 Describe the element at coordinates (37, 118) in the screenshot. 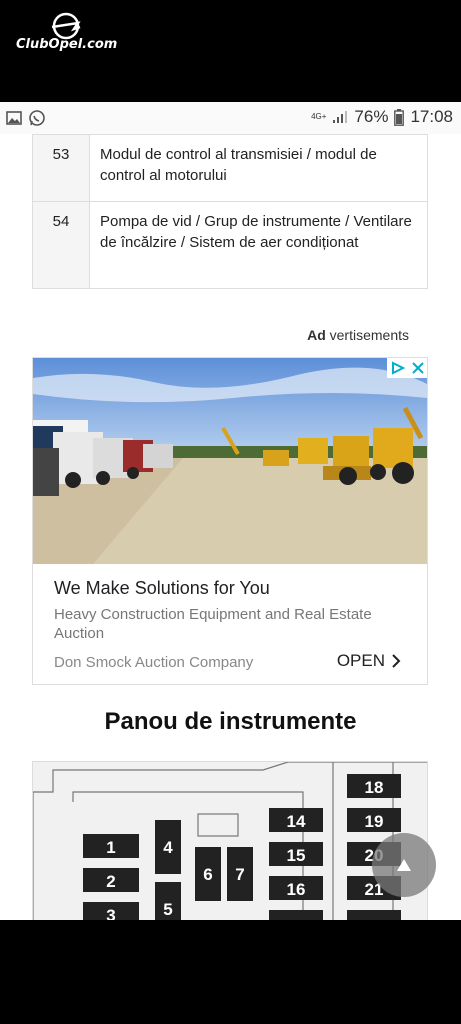

I see `whatsapp-icon` at that location.